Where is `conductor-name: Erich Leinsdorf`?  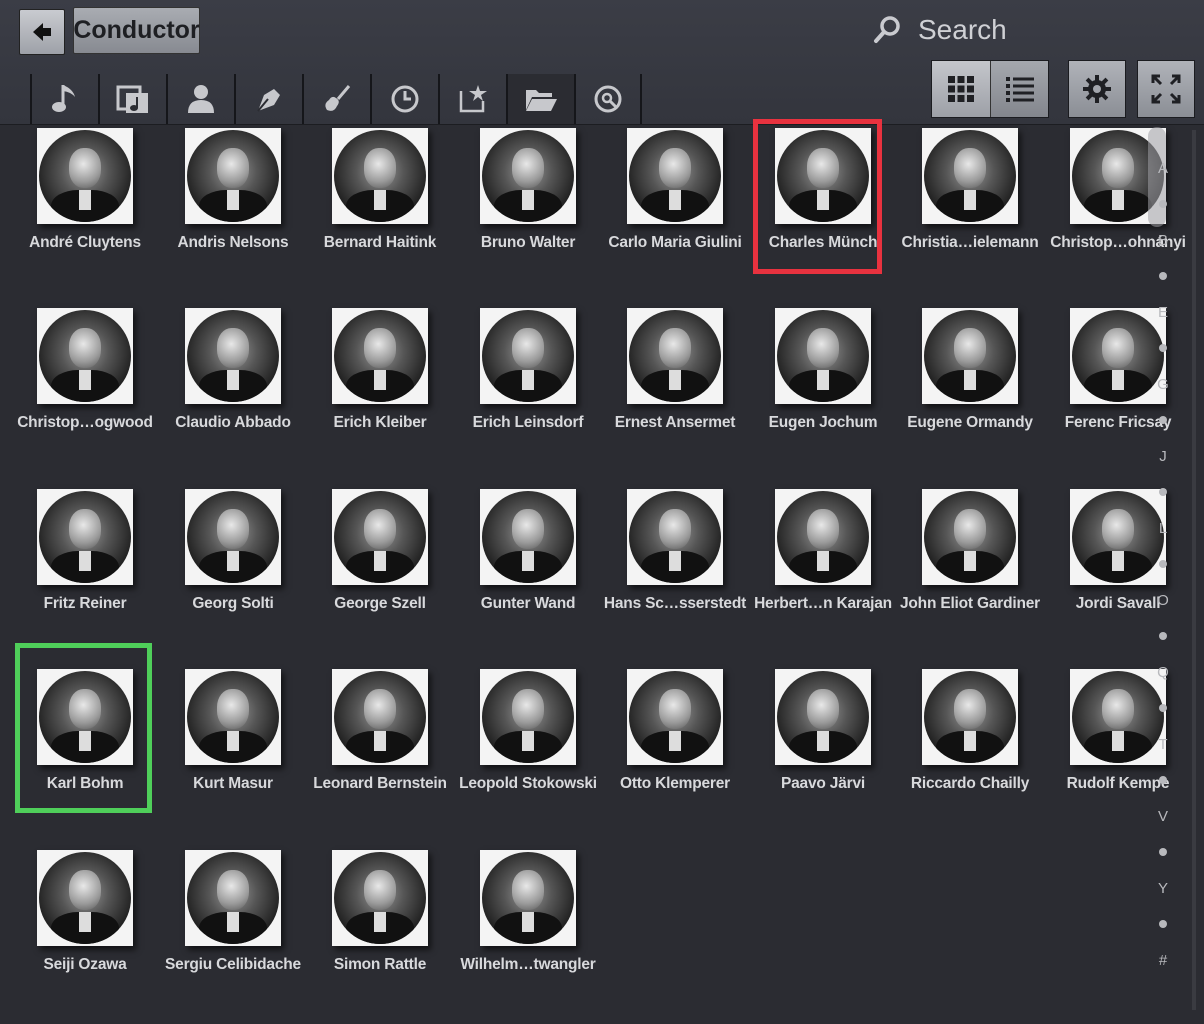 conductor-name: Erich Leinsdorf is located at coordinates (528, 422).